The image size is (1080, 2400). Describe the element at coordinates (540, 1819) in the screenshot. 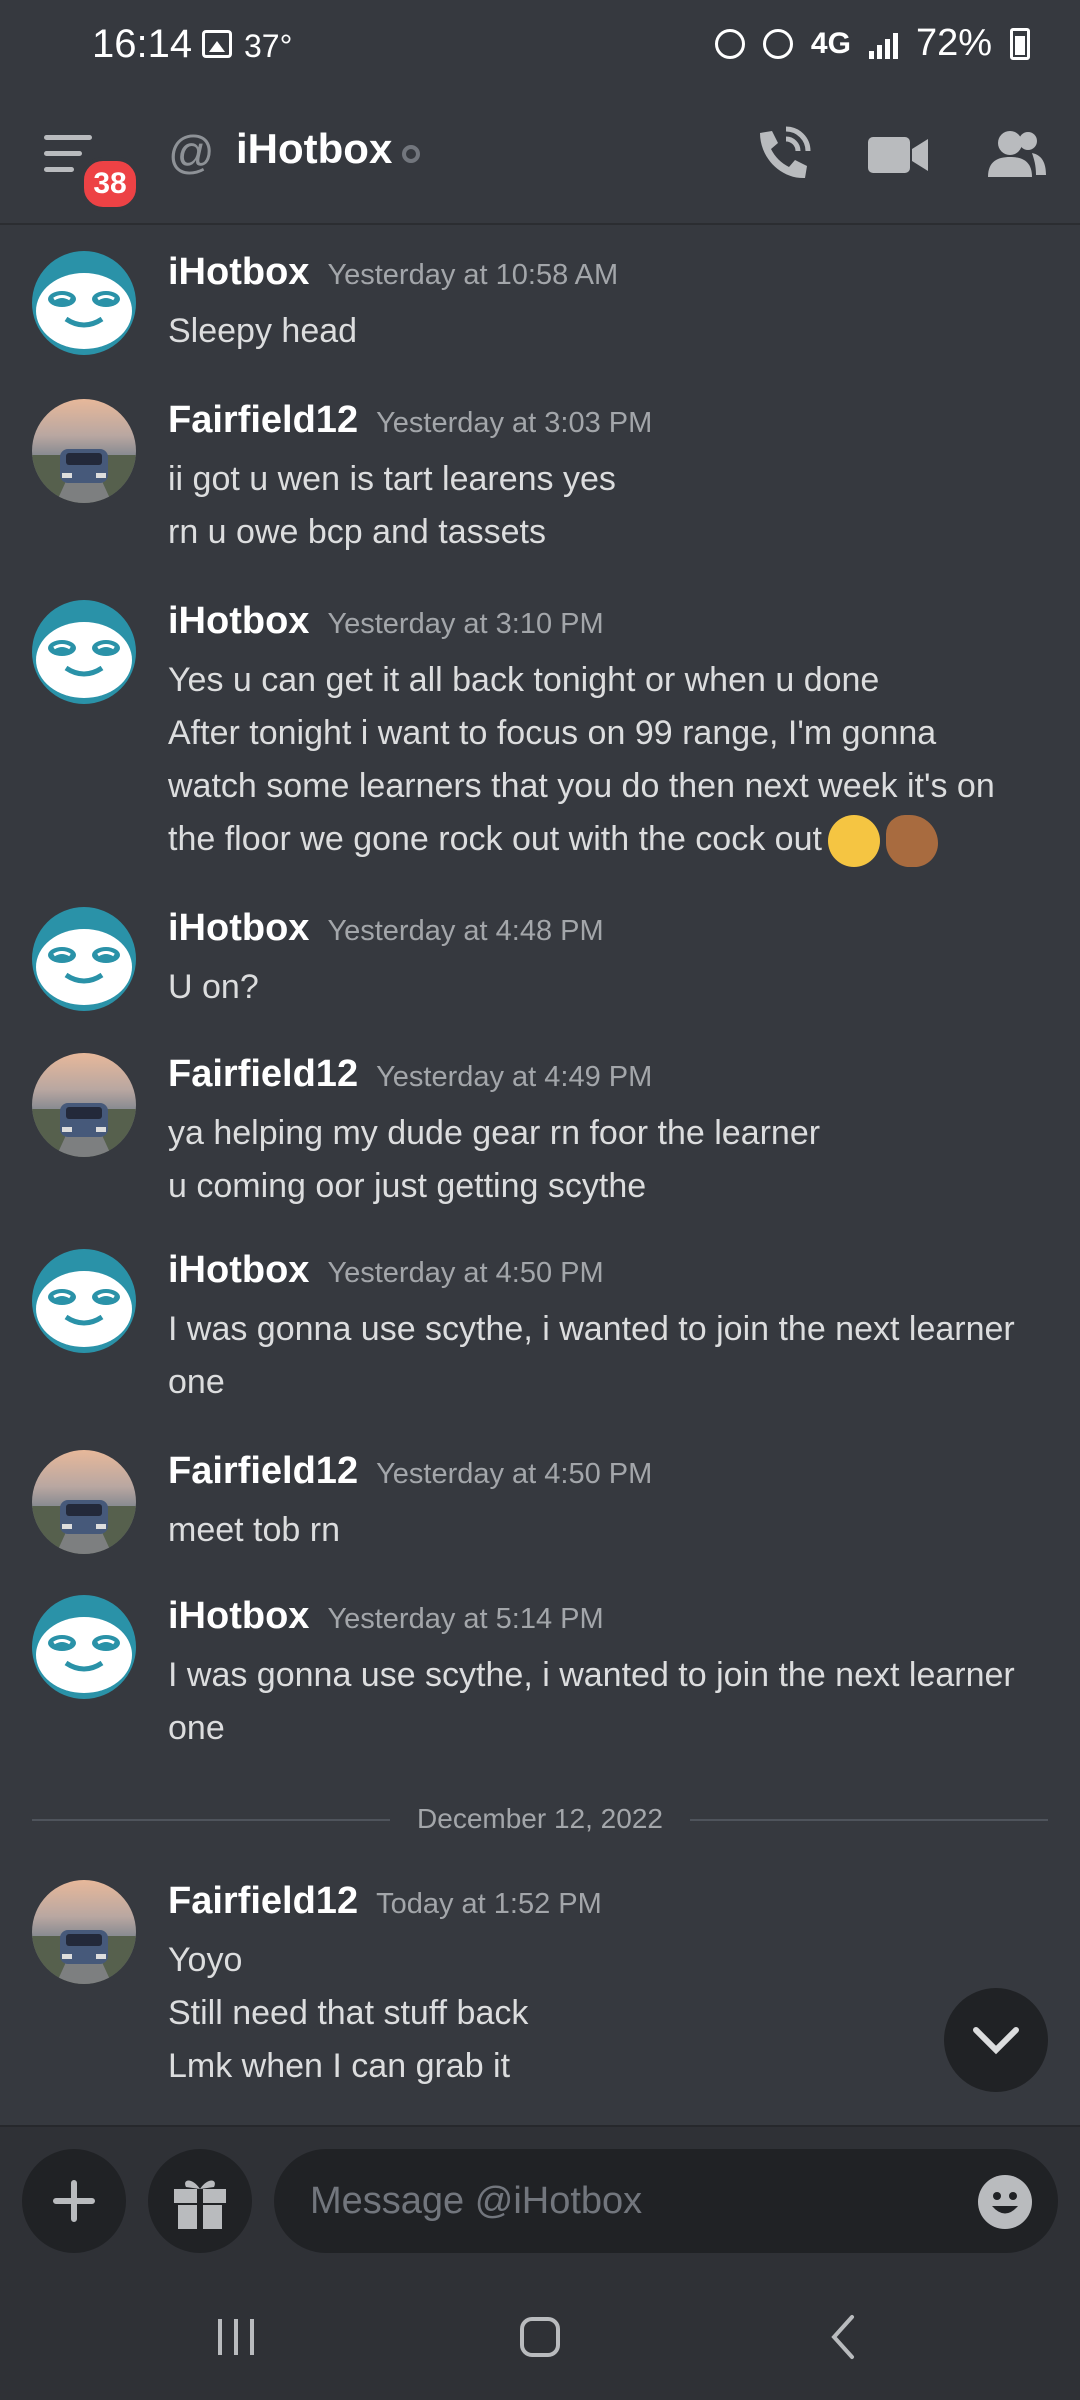

I see `date-divider: December 12, 2022` at that location.